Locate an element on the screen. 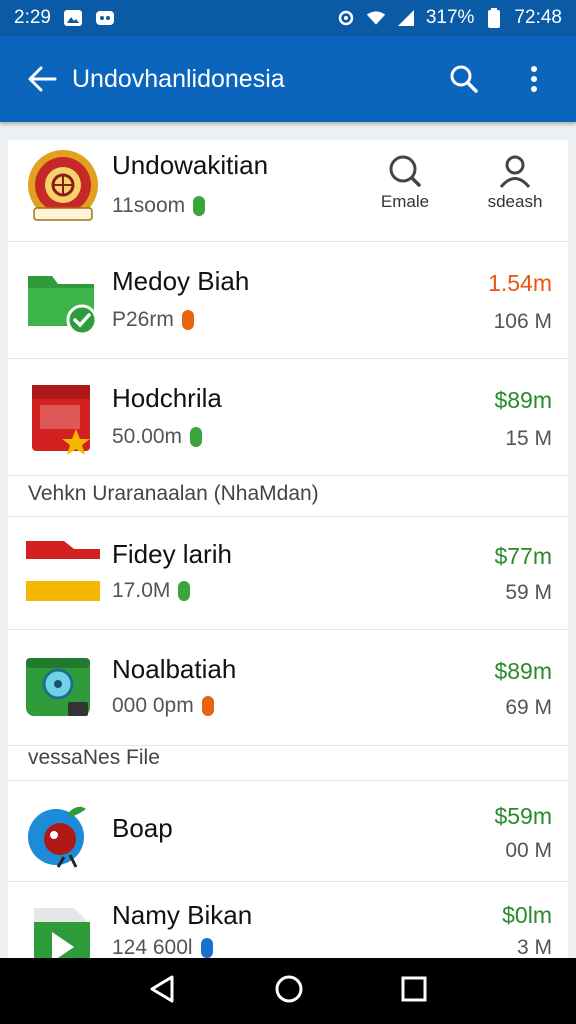  item-size: 00 M is located at coordinates (528, 850).